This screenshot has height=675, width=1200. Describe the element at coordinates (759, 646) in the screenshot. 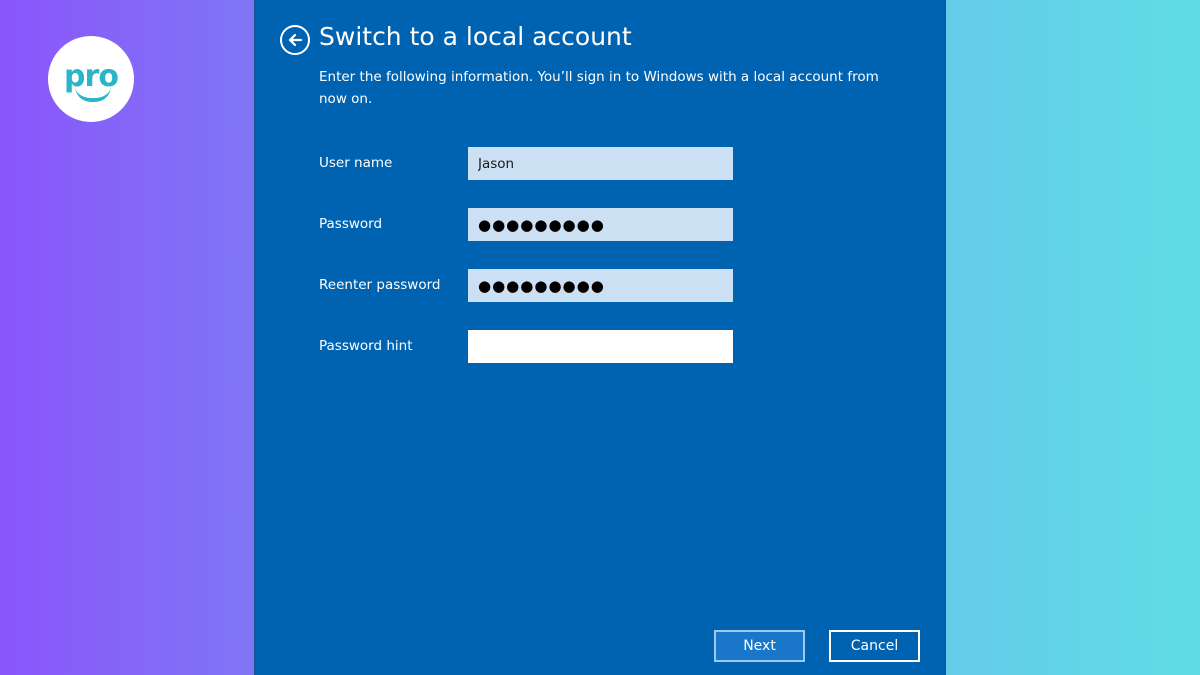

I see `next-button: Next` at that location.